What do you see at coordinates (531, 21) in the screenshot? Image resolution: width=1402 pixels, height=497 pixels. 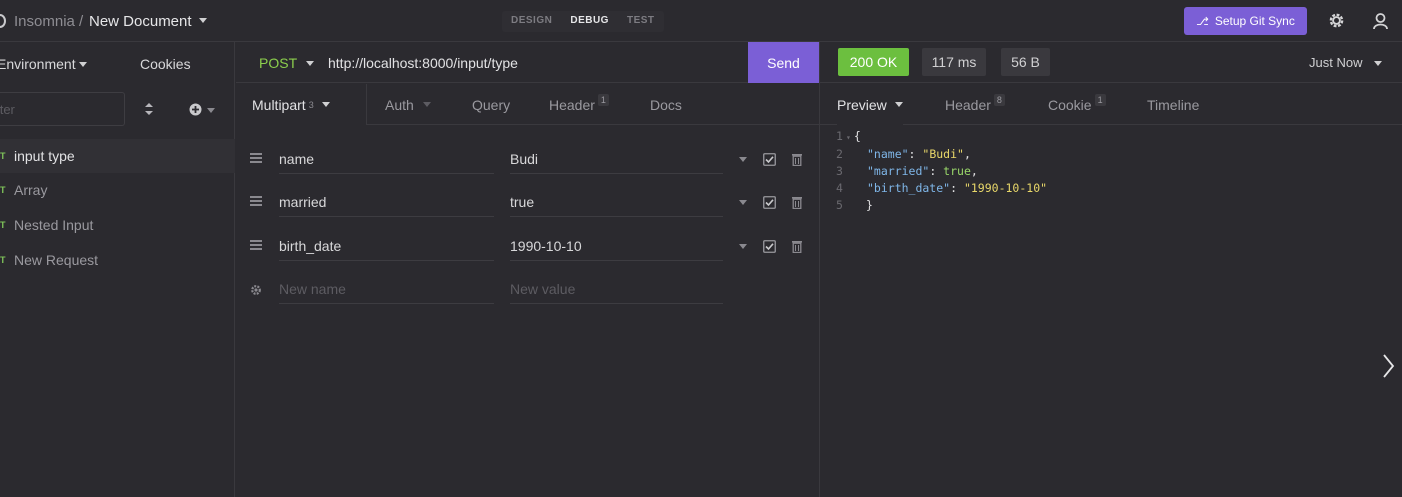 I see `tab-design: DESIGN` at bounding box center [531, 21].